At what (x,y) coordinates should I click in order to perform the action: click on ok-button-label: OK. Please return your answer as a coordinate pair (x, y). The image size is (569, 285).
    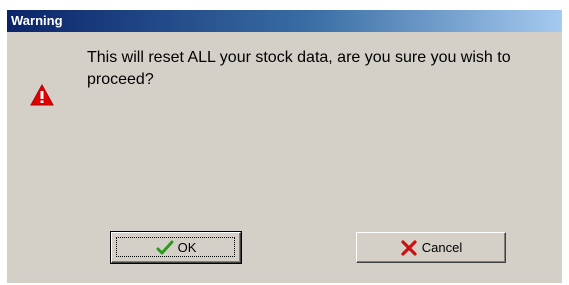
    Looking at the image, I should click on (187, 247).